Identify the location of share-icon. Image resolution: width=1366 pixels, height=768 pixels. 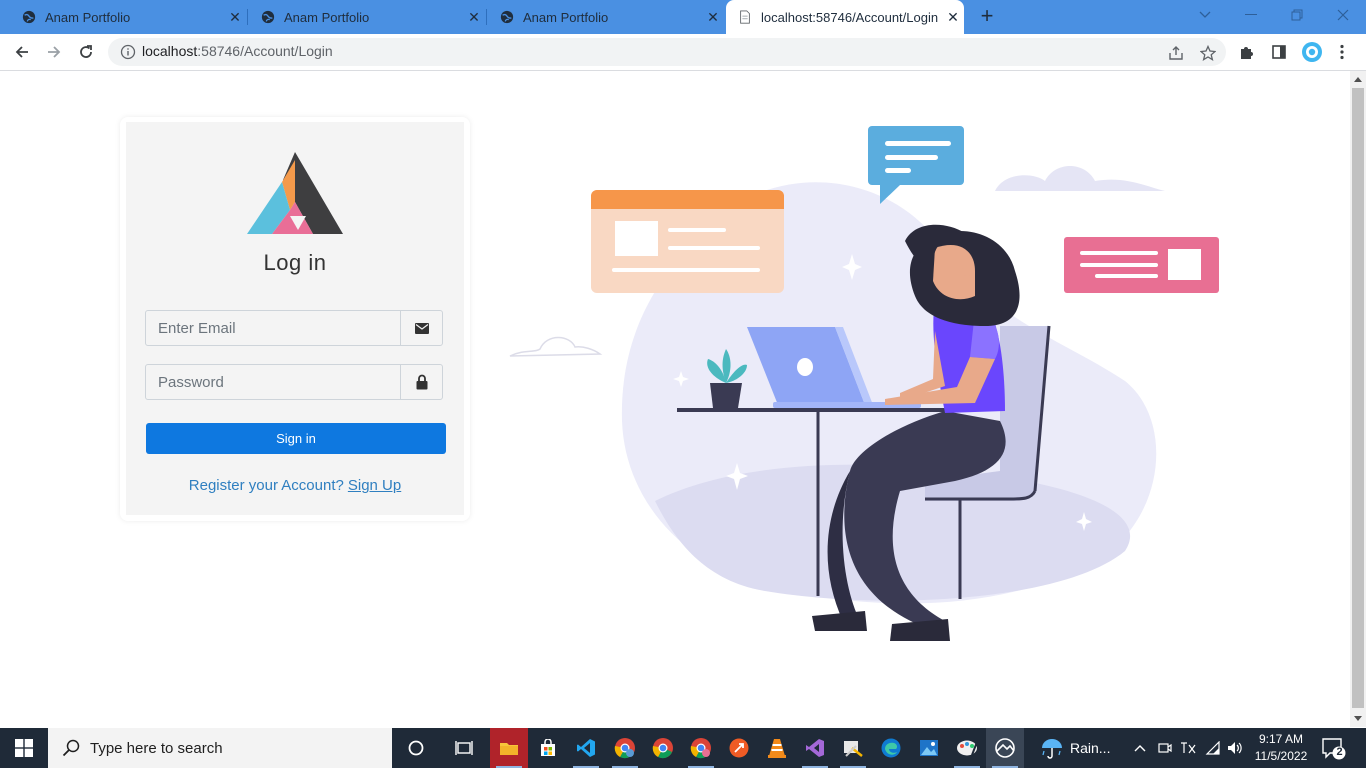
(1176, 53).